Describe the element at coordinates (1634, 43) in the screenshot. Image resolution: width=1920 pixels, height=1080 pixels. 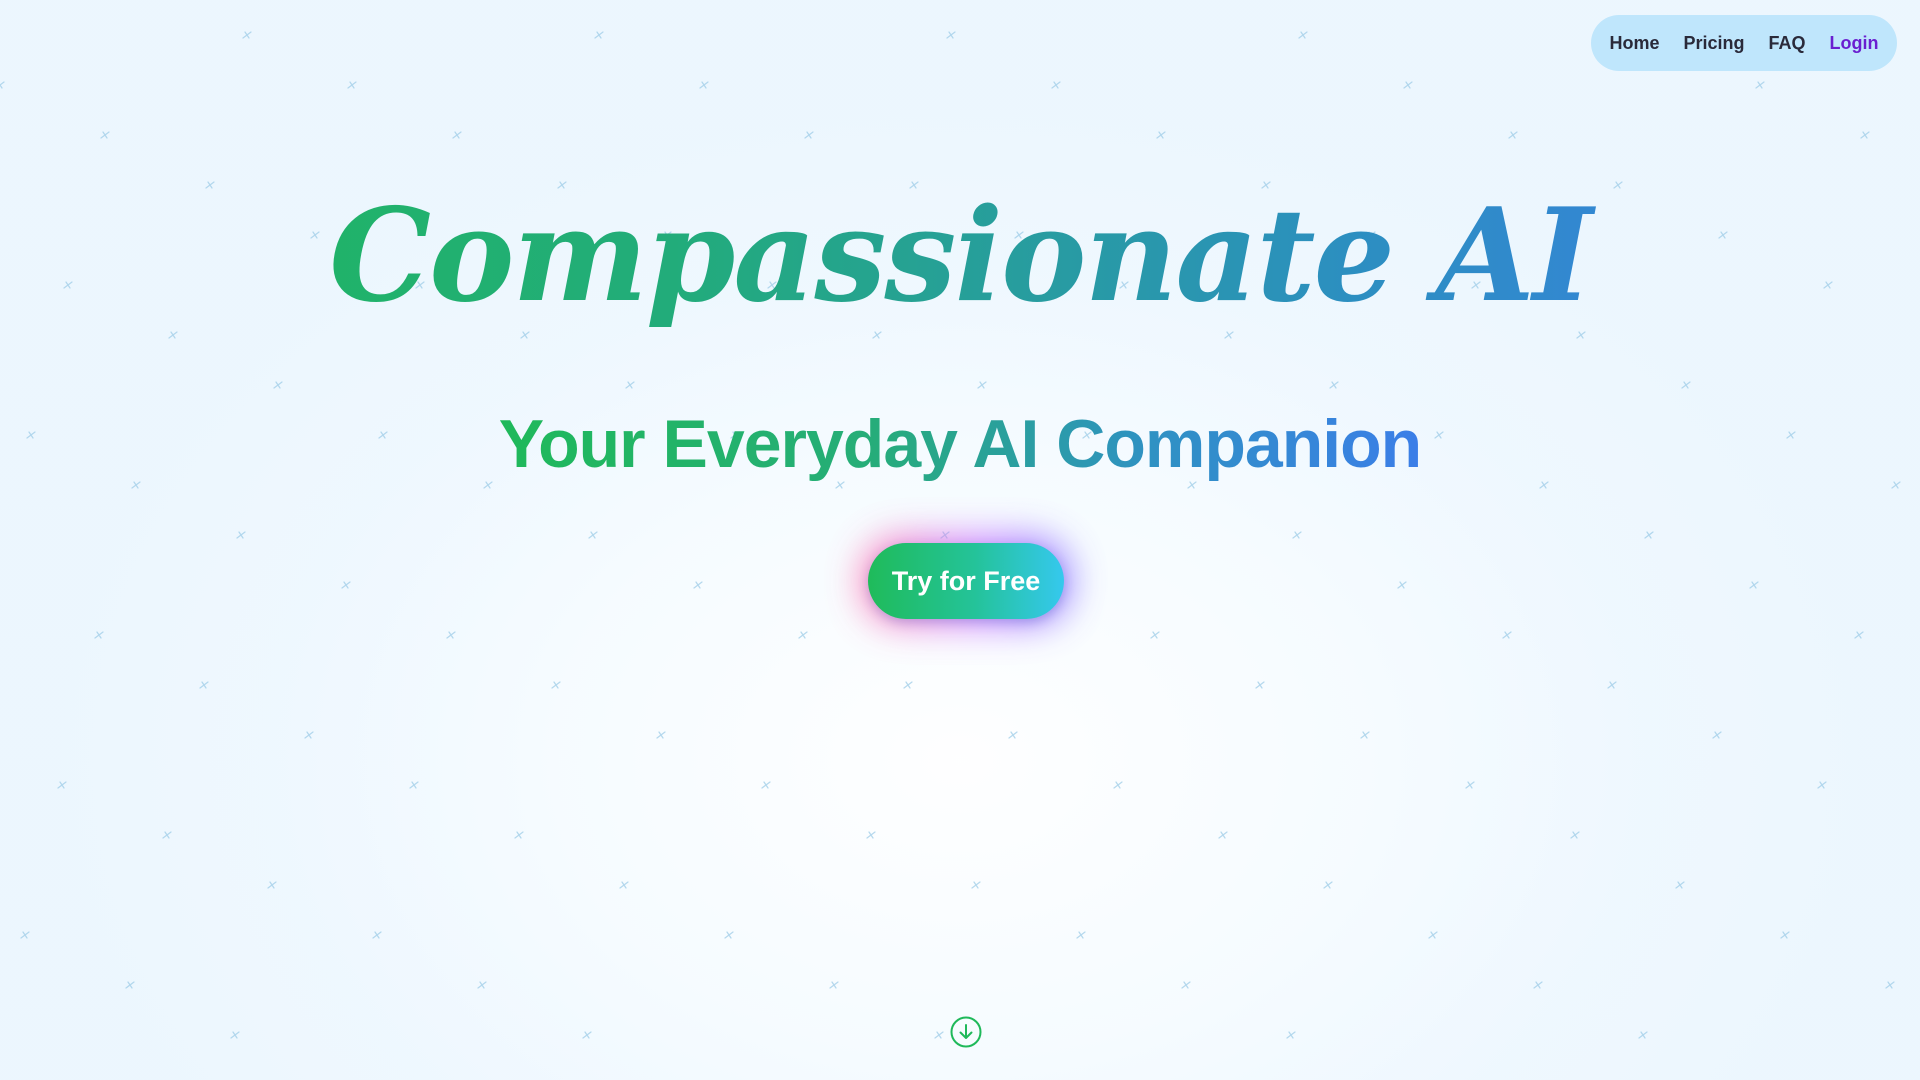
I see `nav-home-link: Home` at that location.